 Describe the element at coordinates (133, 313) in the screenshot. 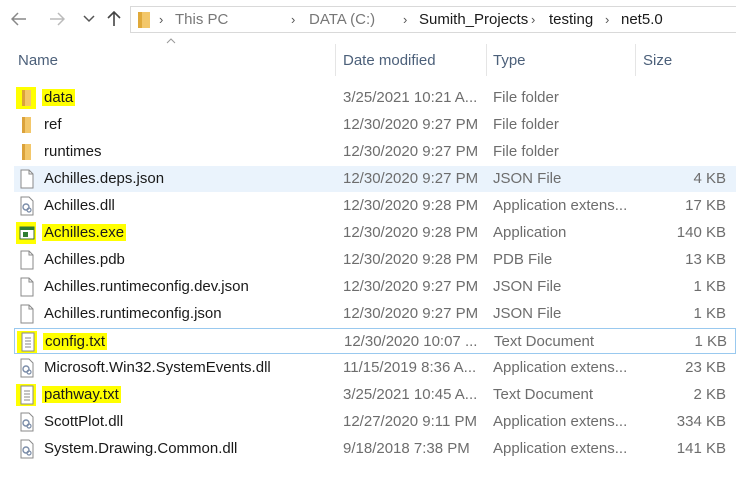

I see `file-name: Achilles.runtimeconfig.json` at that location.